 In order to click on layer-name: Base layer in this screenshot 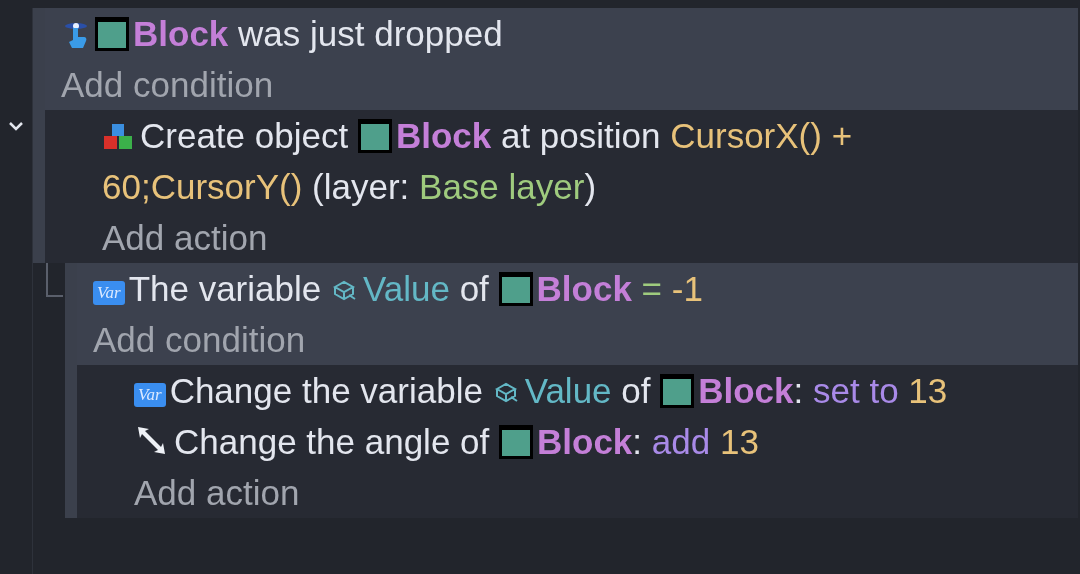, I will do `click(502, 186)`.